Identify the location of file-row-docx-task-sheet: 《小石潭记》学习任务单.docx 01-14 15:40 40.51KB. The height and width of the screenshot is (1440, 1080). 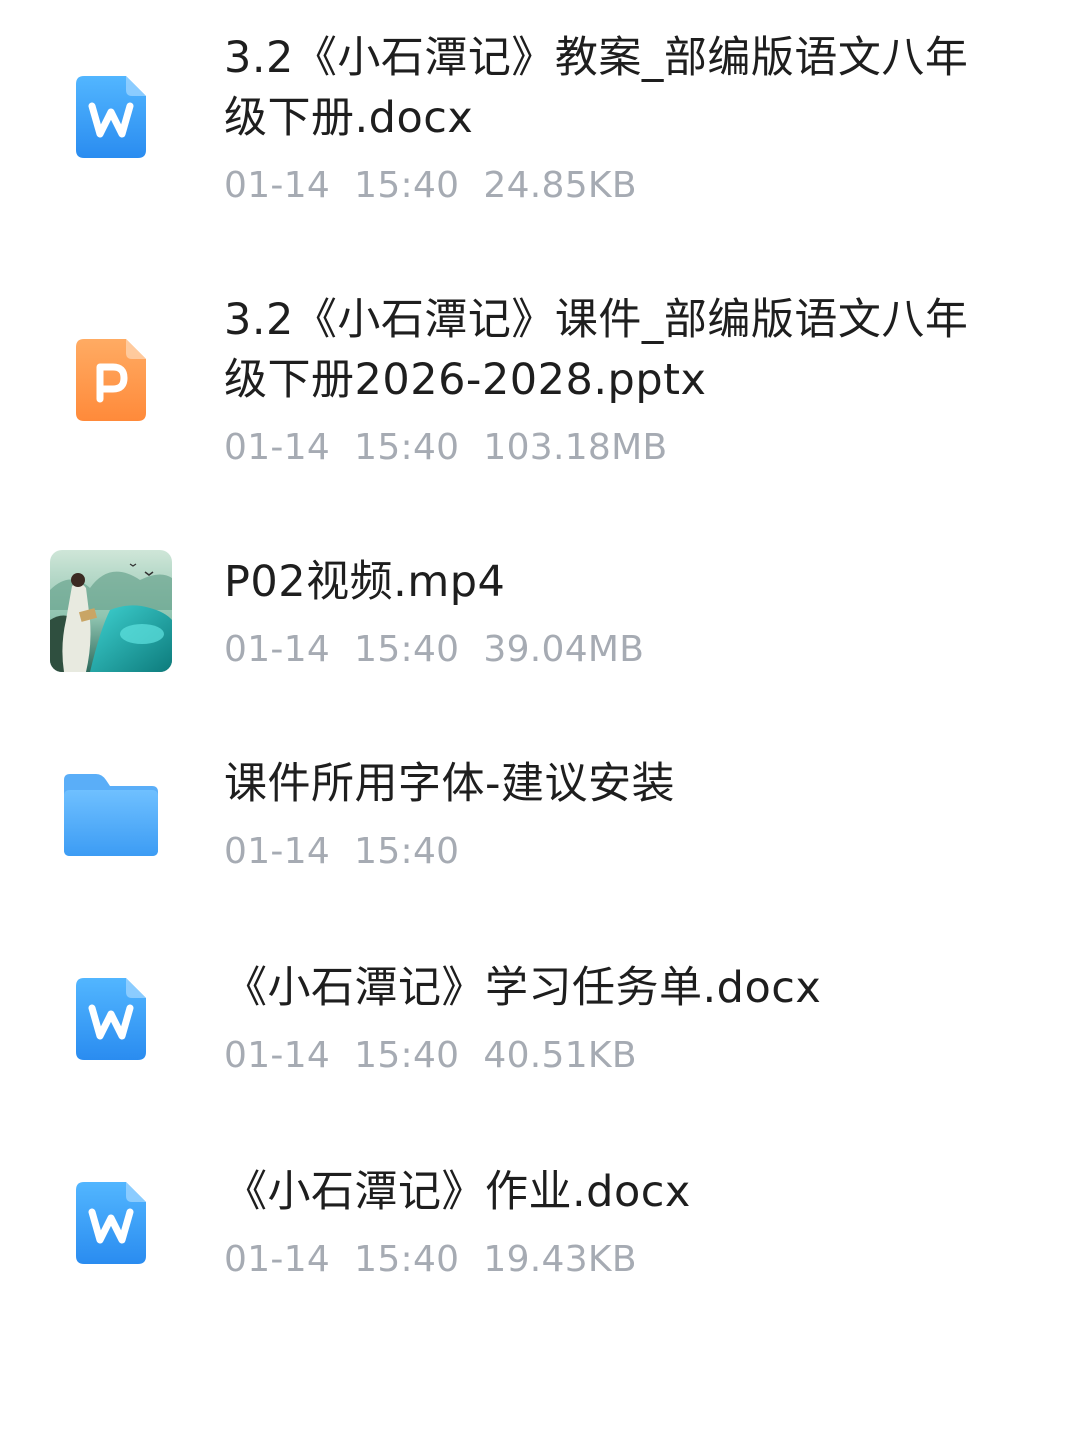
(540, 1036).